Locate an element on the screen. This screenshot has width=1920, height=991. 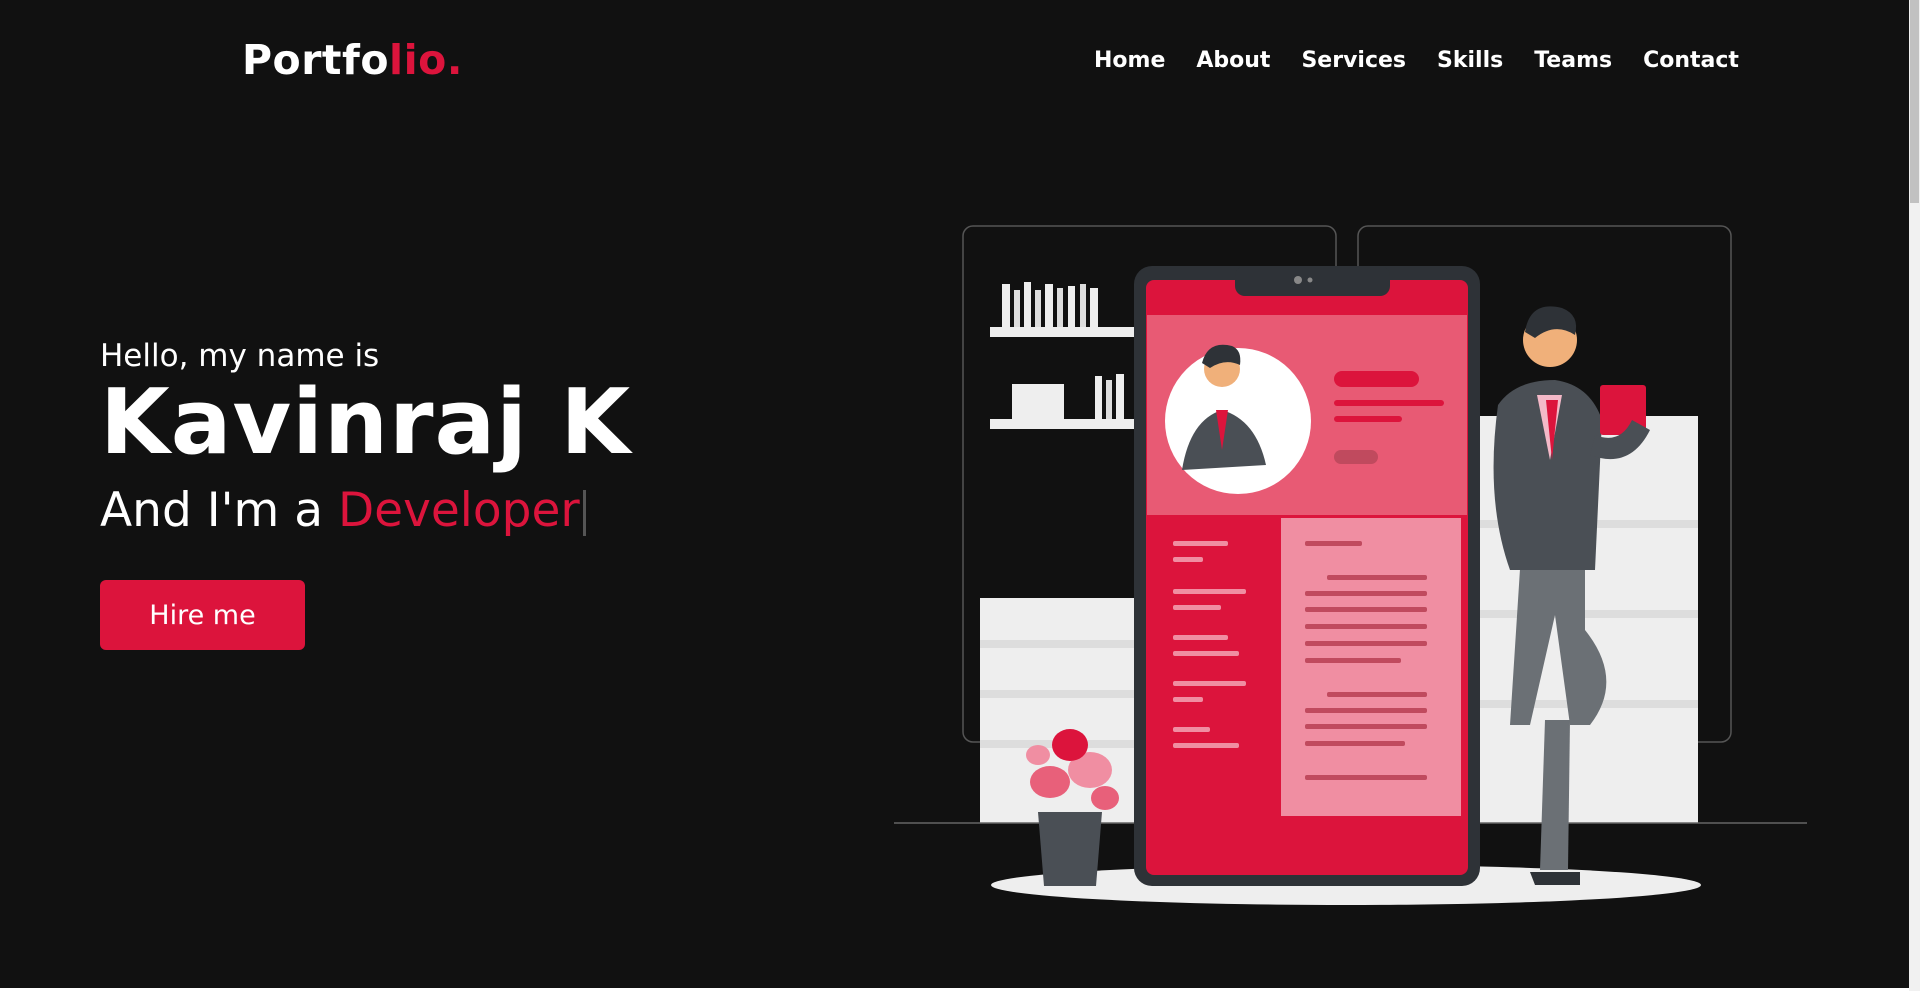
bookshelf is located at coordinates (1062, 355).